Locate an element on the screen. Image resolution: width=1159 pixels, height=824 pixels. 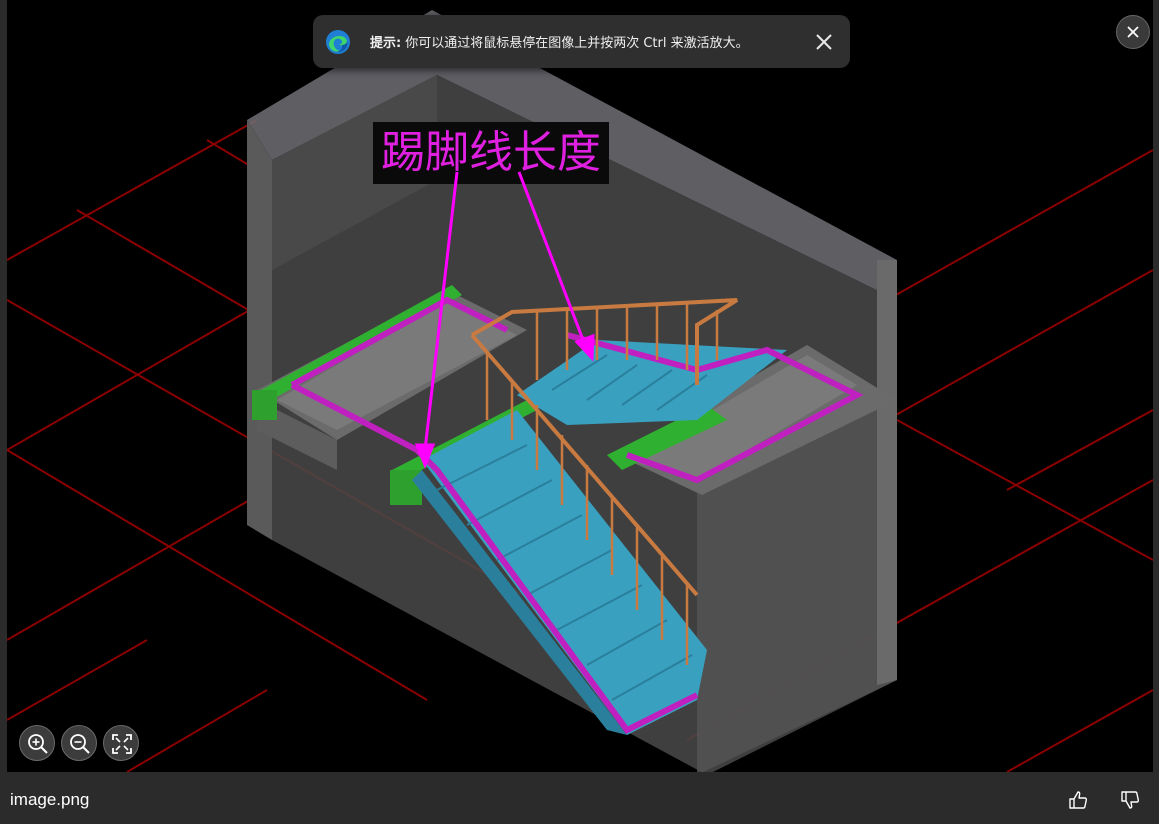
viewer-close-button is located at coordinates (1133, 32).